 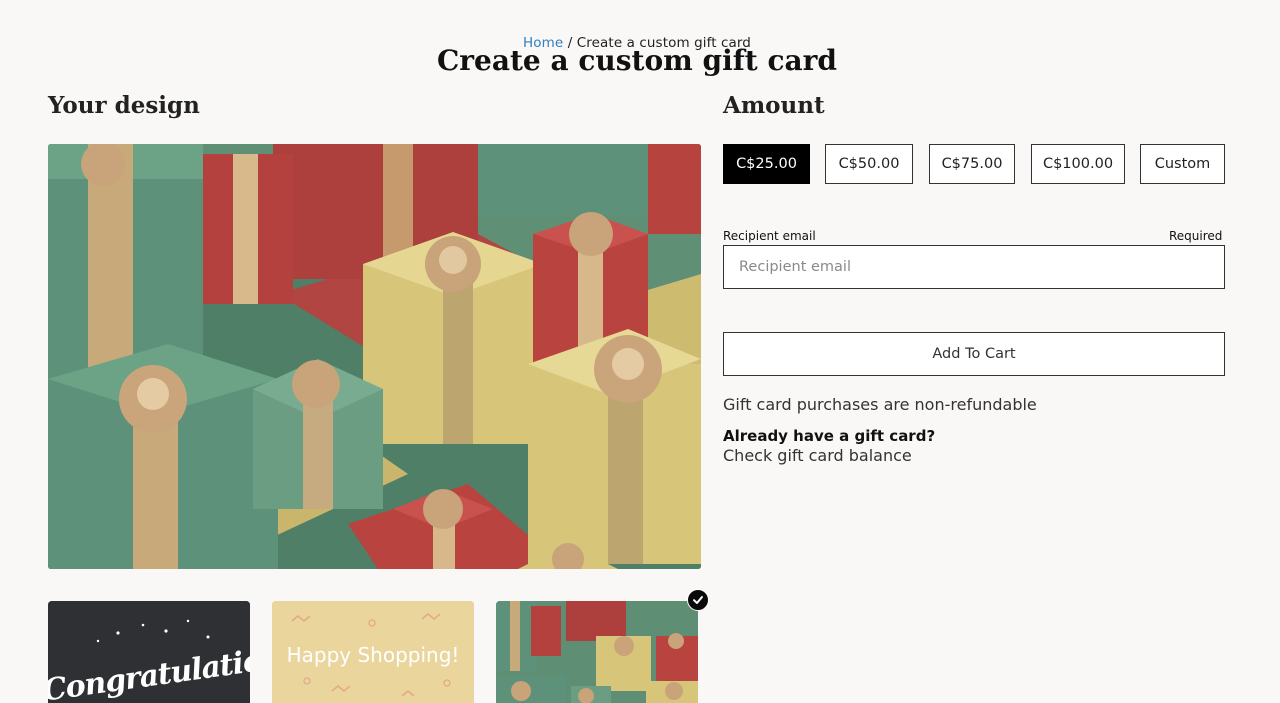 I want to click on gift-boxes-thumbnail-illustration, so click(x=597, y=652).